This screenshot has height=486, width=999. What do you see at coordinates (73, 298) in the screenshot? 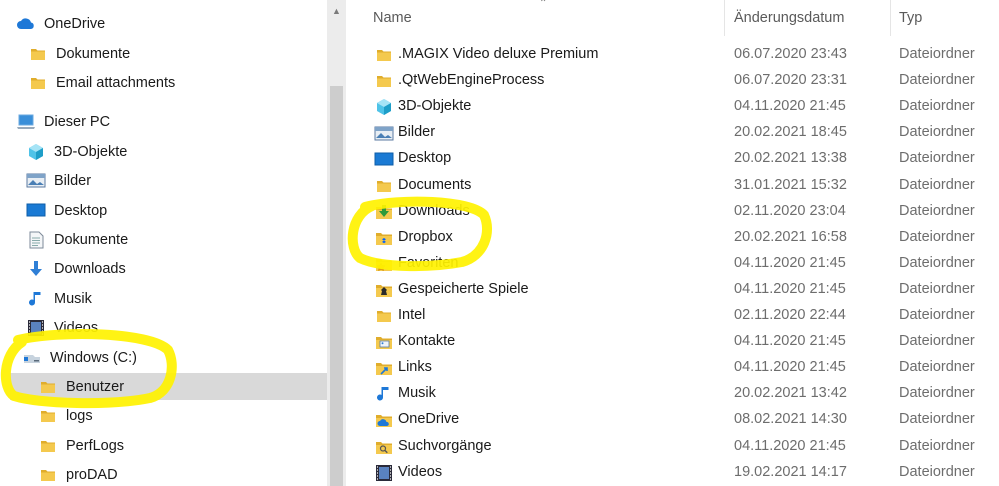
I see `sidebar-item-label: Musik` at bounding box center [73, 298].